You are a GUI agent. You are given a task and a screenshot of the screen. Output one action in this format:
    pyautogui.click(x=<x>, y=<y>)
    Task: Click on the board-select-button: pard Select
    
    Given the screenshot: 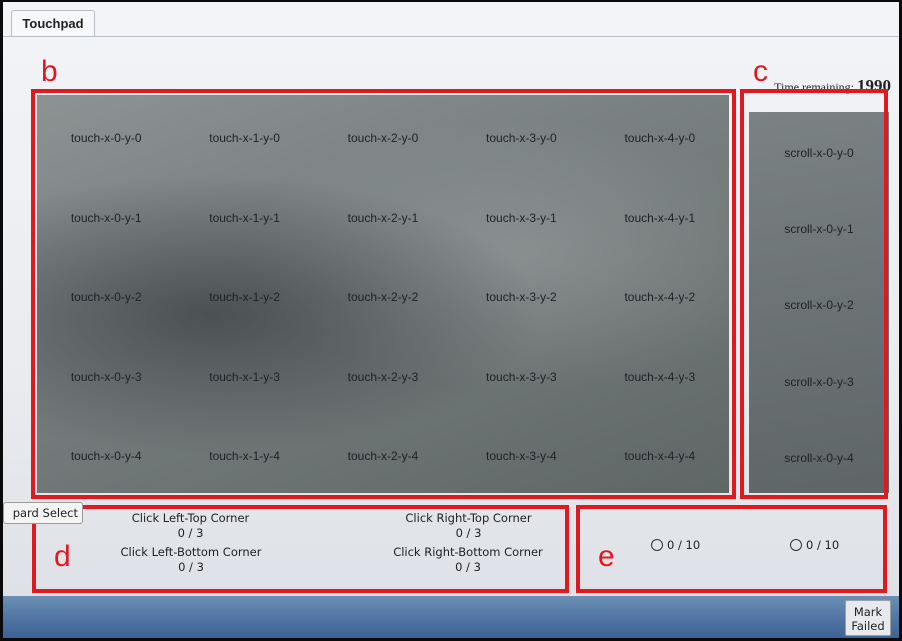 What is the action you would take?
    pyautogui.click(x=43, y=513)
    